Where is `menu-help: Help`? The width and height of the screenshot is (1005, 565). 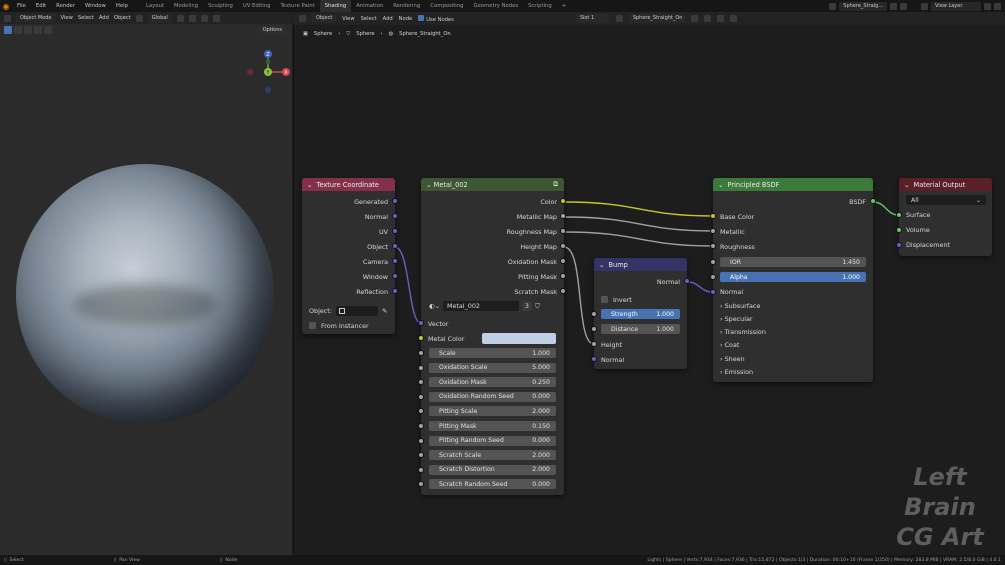 menu-help: Help is located at coordinates (122, 6).